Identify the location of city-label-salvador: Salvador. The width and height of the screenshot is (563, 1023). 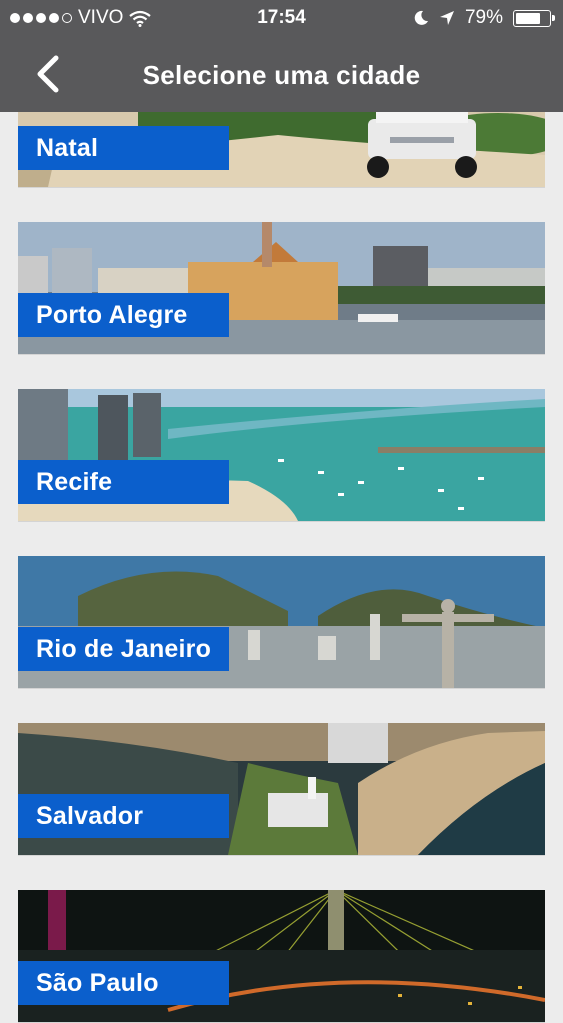
(123, 816).